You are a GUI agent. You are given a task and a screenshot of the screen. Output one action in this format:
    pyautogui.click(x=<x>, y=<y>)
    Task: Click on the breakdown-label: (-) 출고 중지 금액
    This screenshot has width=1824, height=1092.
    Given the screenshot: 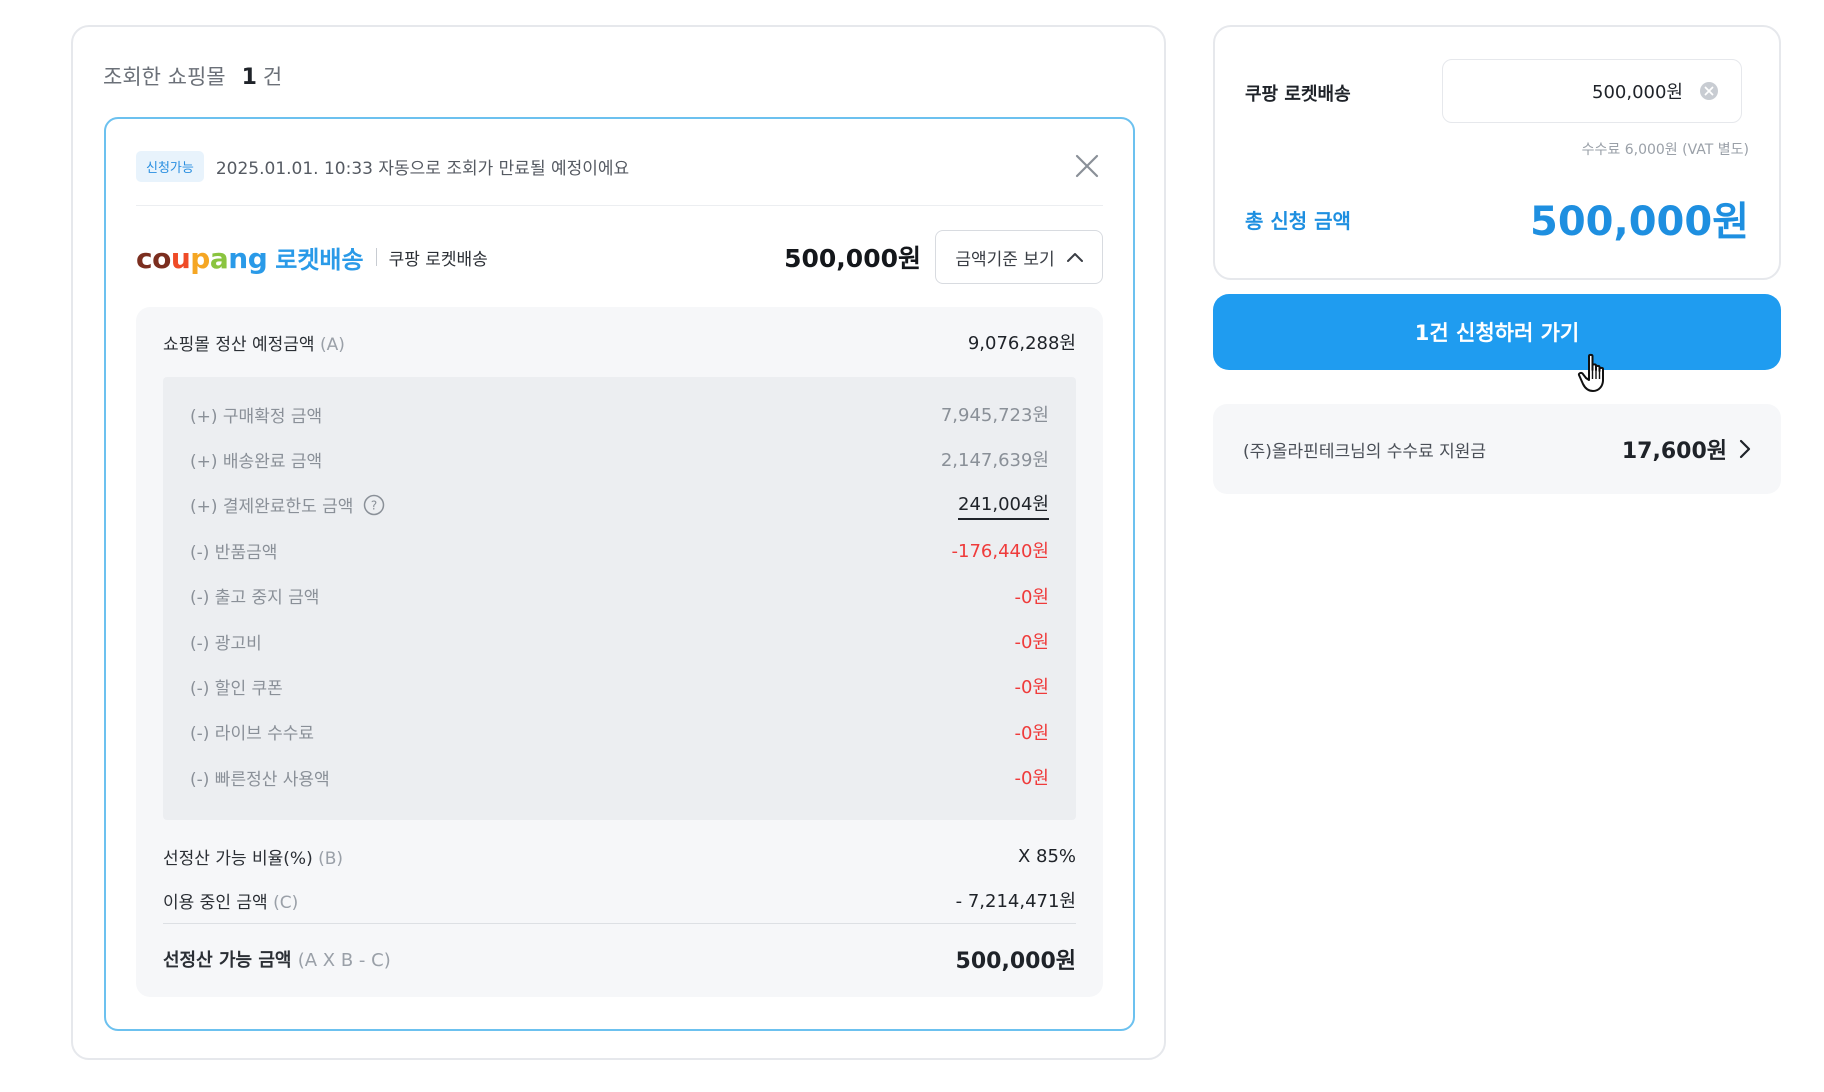 What is the action you would take?
    pyautogui.click(x=255, y=598)
    